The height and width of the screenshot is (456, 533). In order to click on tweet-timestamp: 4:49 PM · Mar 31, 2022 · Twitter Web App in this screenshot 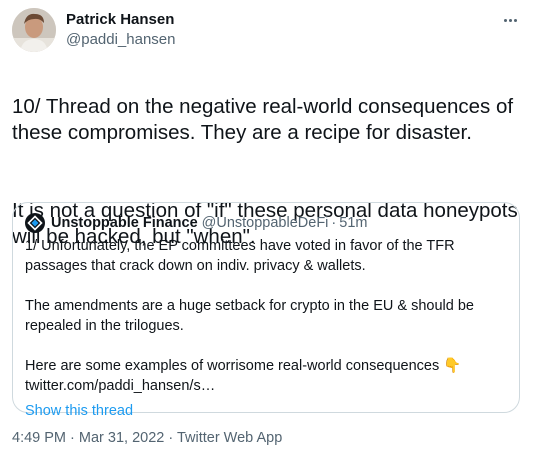, I will do `click(147, 438)`.